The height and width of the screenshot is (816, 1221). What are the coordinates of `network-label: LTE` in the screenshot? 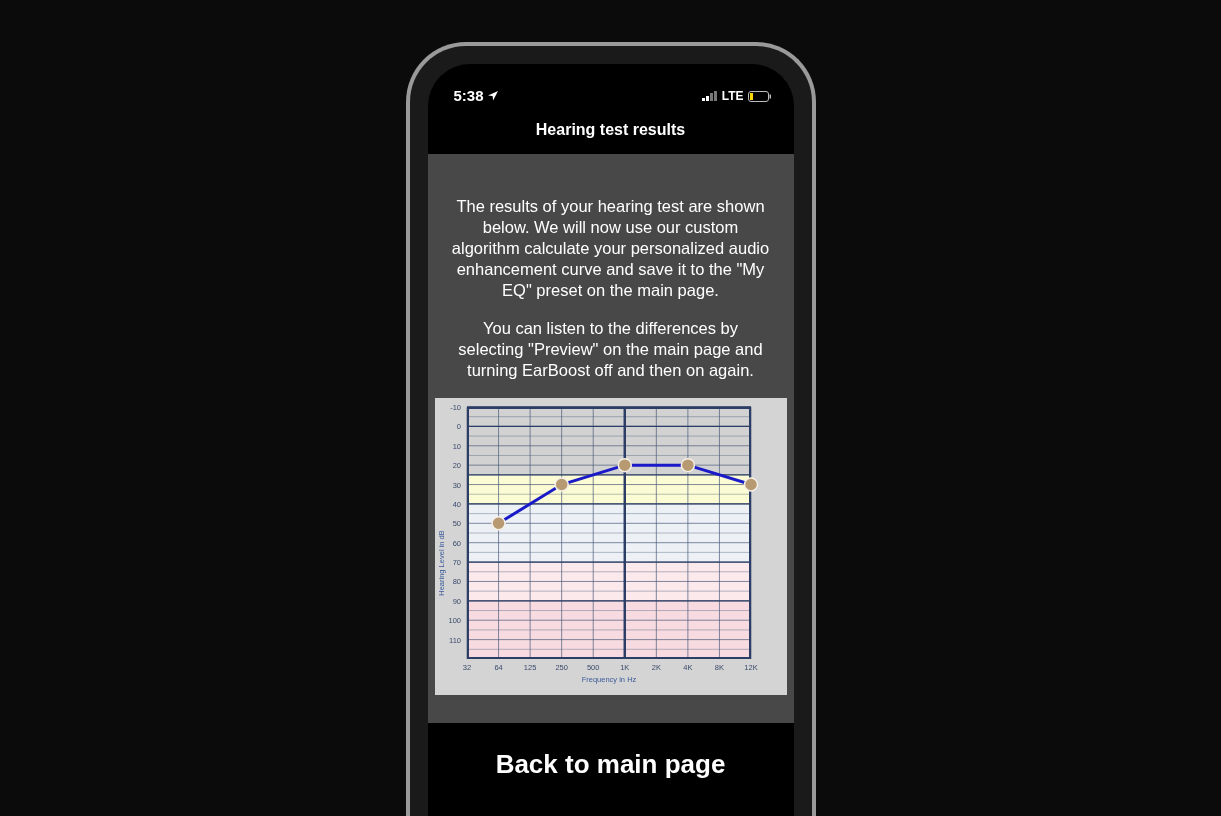 It's located at (732, 96).